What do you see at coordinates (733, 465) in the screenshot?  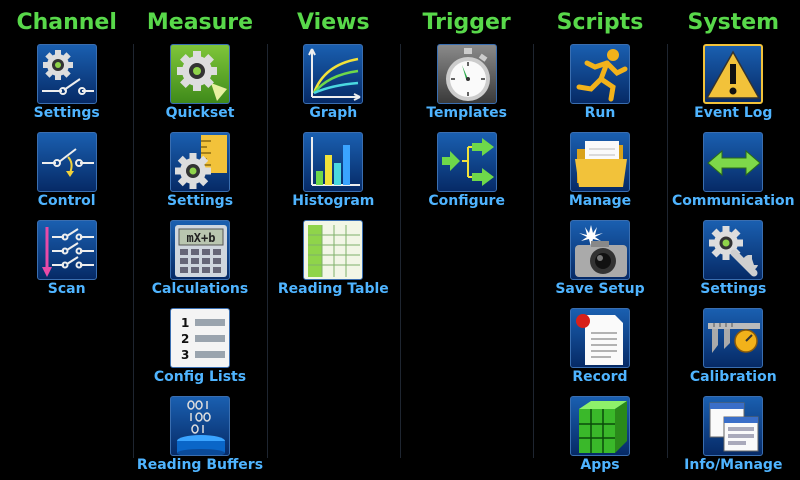 I see `system-info-manage-label: Info/Manage` at bounding box center [733, 465].